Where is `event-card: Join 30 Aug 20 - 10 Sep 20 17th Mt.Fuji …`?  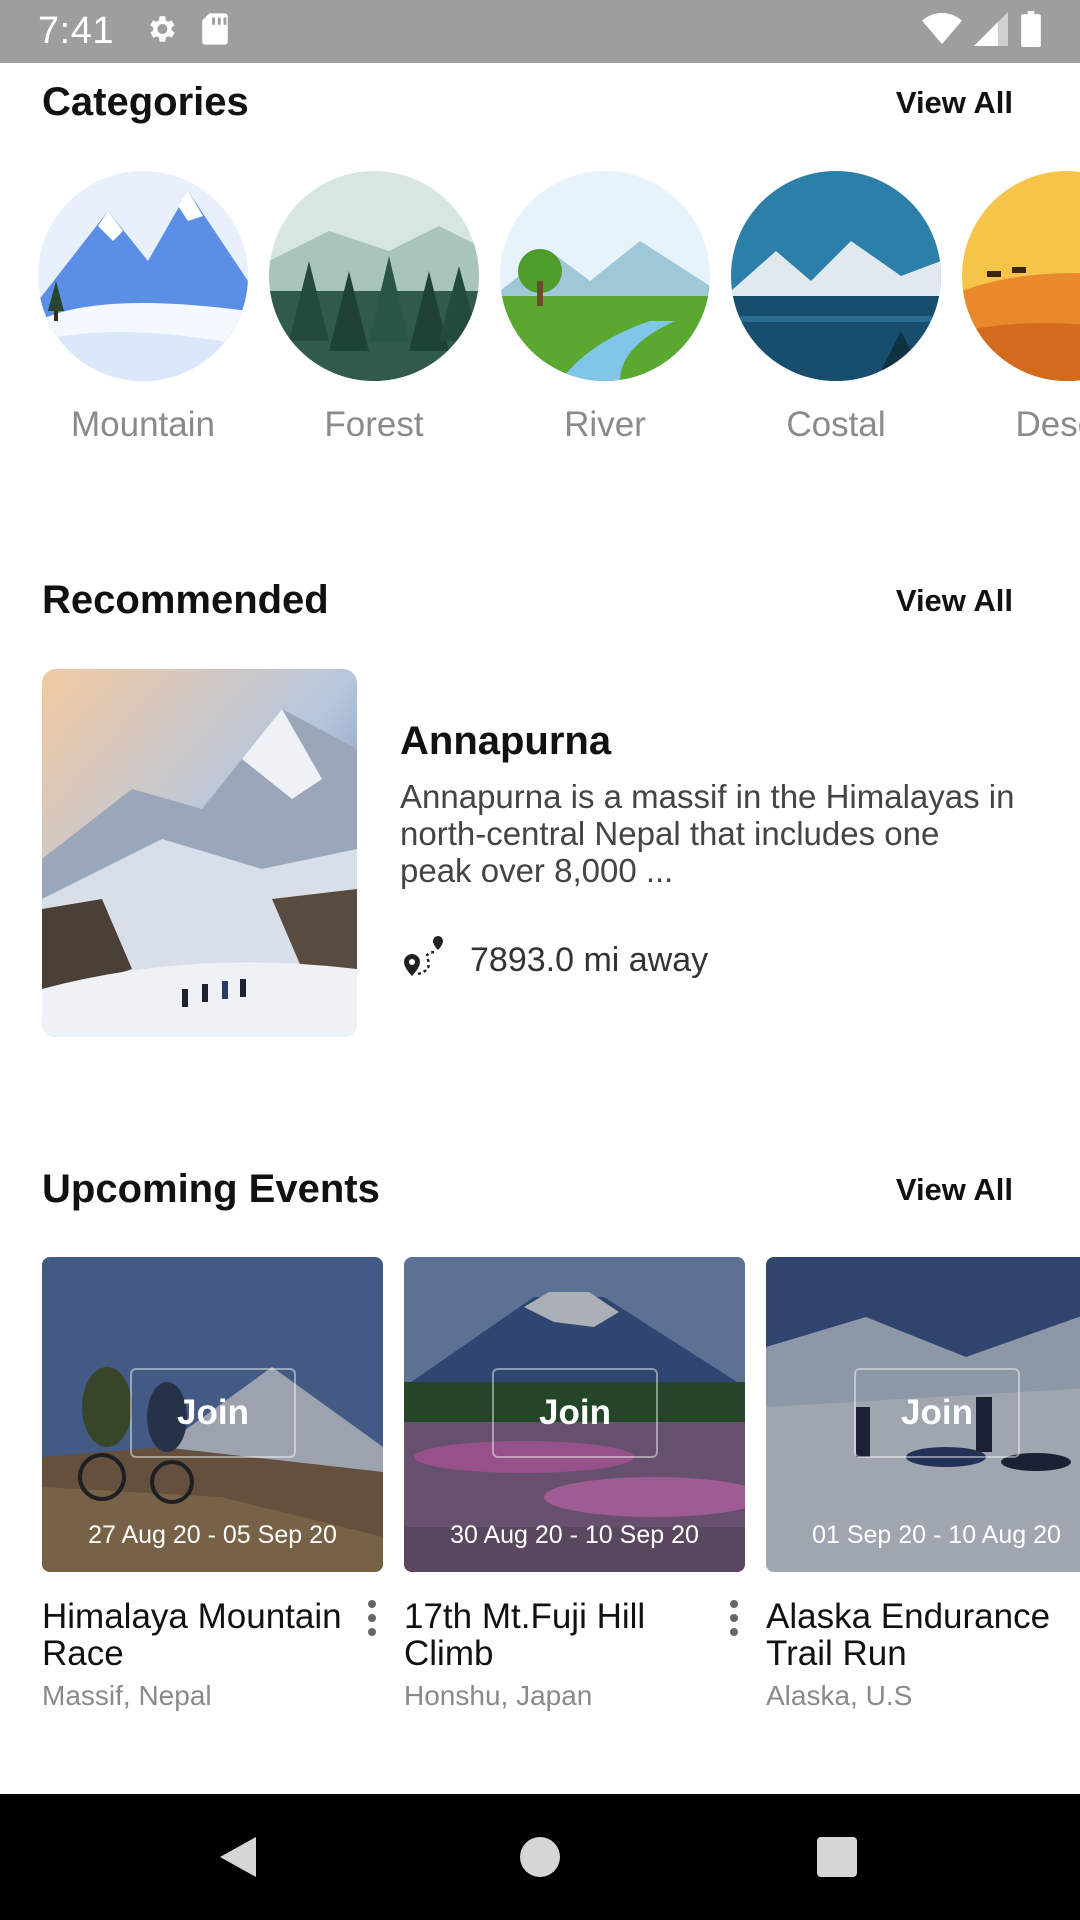
event-card: Join 30 Aug 20 - 10 Sep 20 17th Mt.Fuji … is located at coordinates (574, 1484).